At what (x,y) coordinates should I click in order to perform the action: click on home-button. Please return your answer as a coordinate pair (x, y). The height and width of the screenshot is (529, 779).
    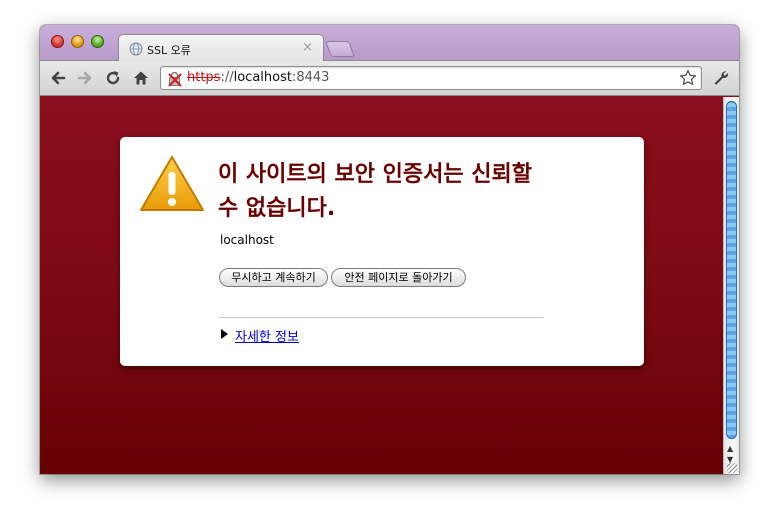
    Looking at the image, I should click on (141, 78).